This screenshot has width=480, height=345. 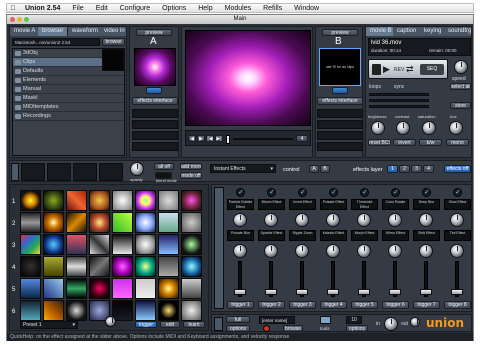 I want to click on clip-row-number: 1, so click(x=13, y=202).